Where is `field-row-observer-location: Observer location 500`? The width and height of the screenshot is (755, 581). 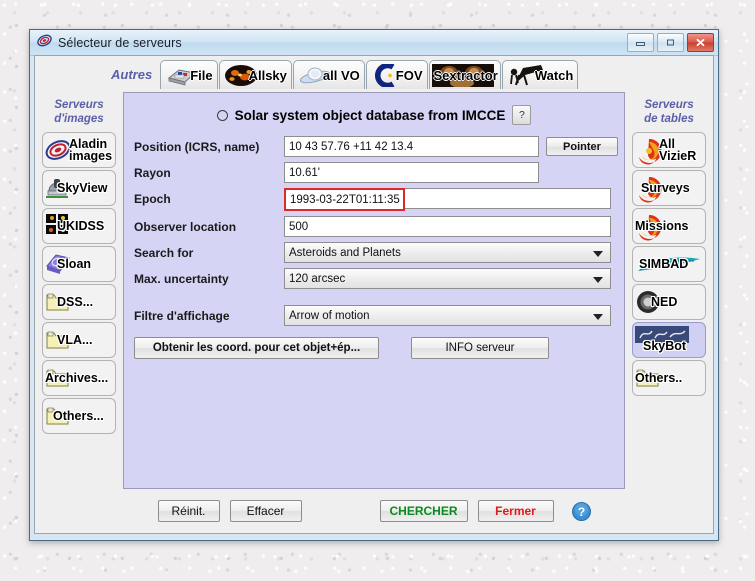 field-row-observer-location: Observer location 500 is located at coordinates (374, 226).